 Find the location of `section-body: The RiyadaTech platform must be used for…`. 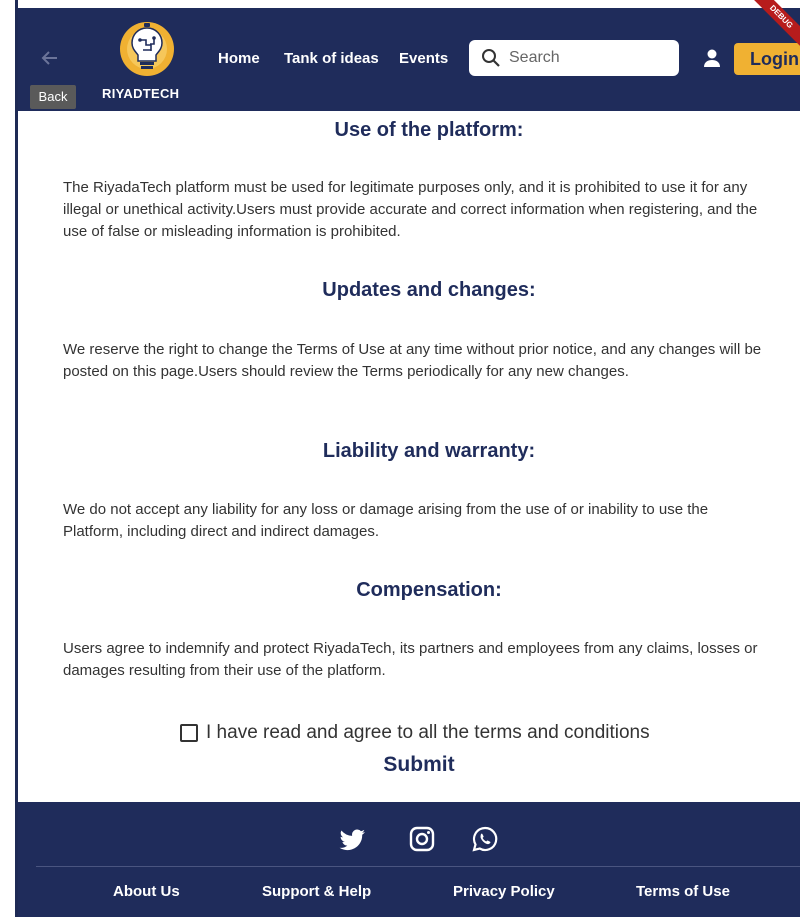

section-body: The RiyadaTech platform must be used for… is located at coordinates (410, 209).